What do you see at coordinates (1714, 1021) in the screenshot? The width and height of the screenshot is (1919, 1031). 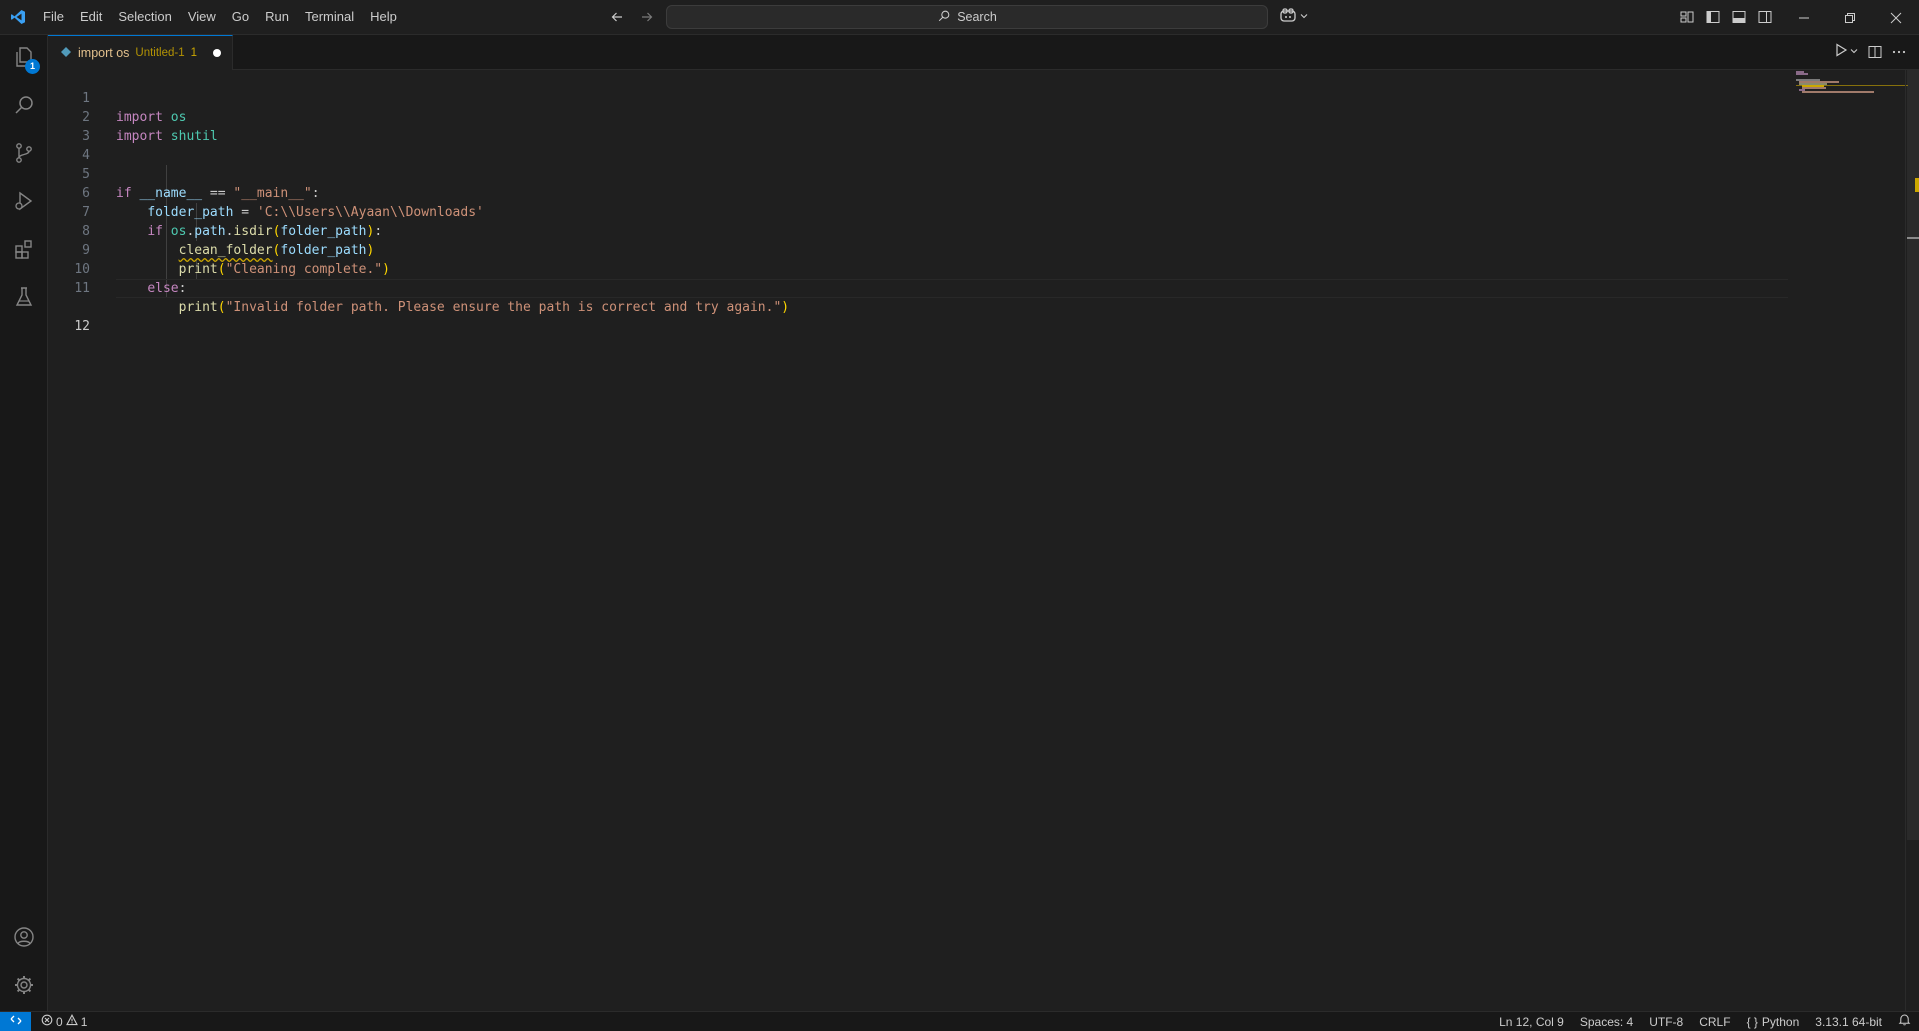 I see `line-ending-setting: CRLF` at bounding box center [1714, 1021].